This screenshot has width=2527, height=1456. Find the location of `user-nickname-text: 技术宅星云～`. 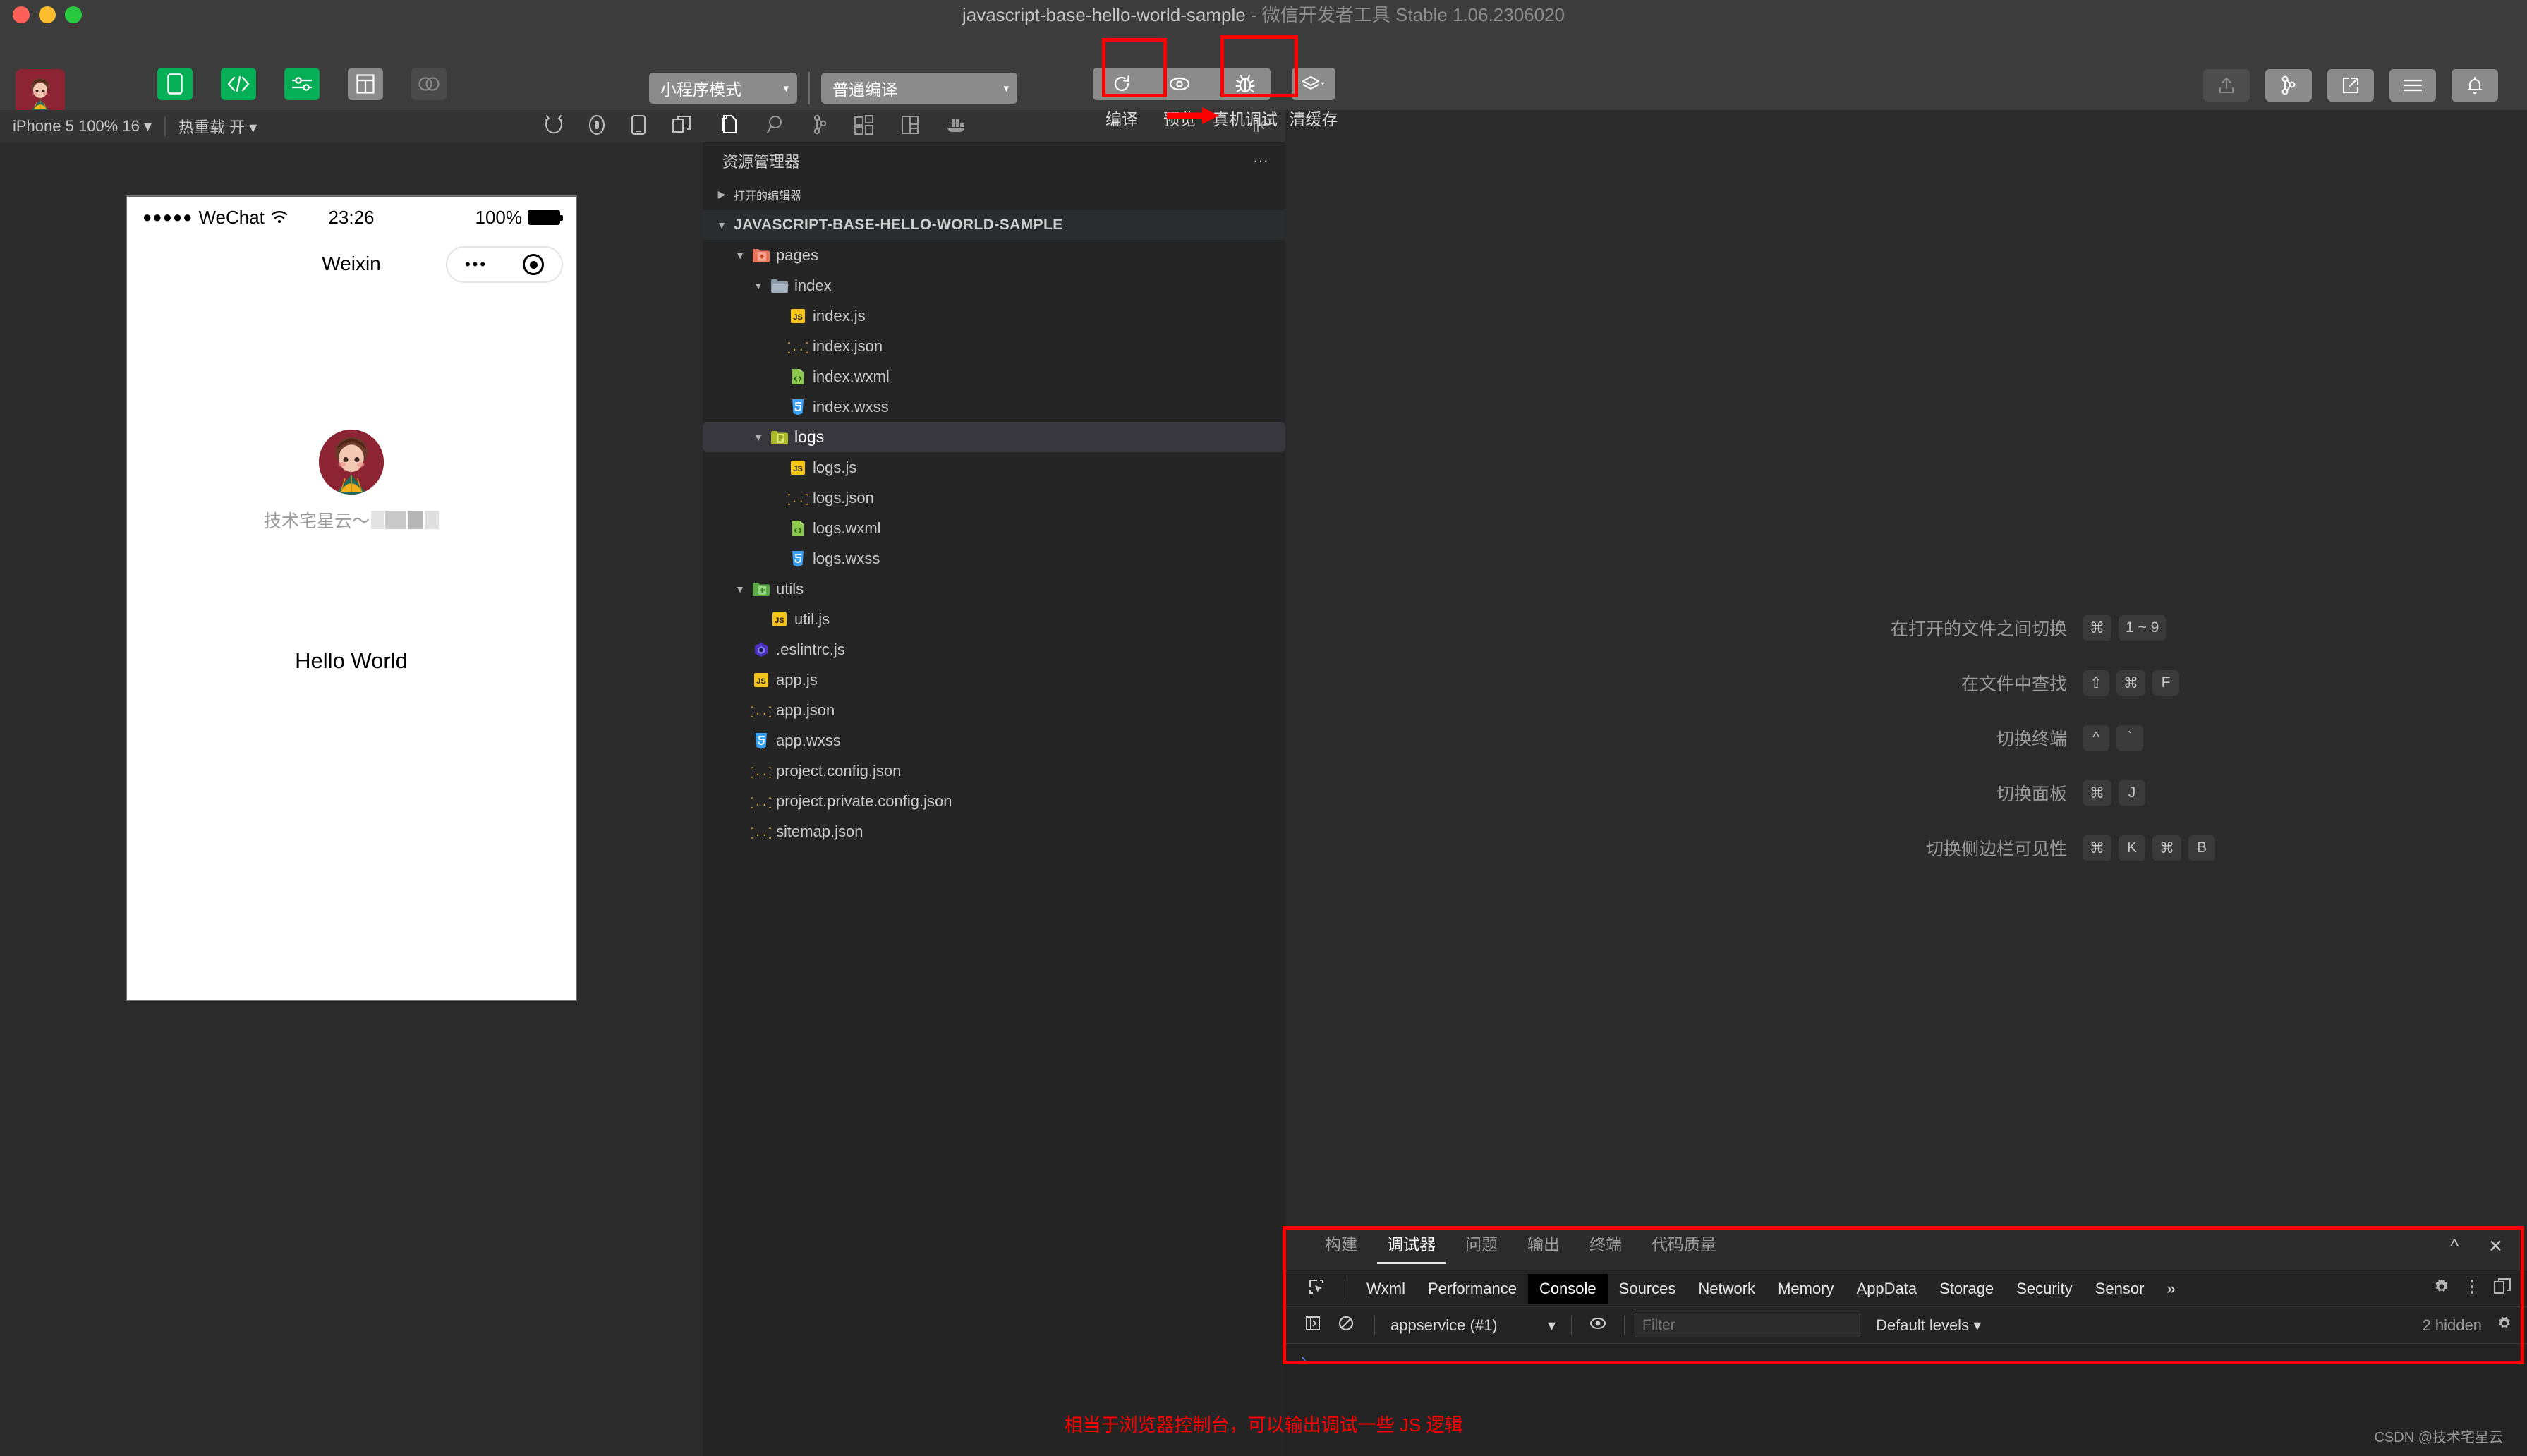

user-nickname-text: 技术宅星云～ is located at coordinates (316, 521).